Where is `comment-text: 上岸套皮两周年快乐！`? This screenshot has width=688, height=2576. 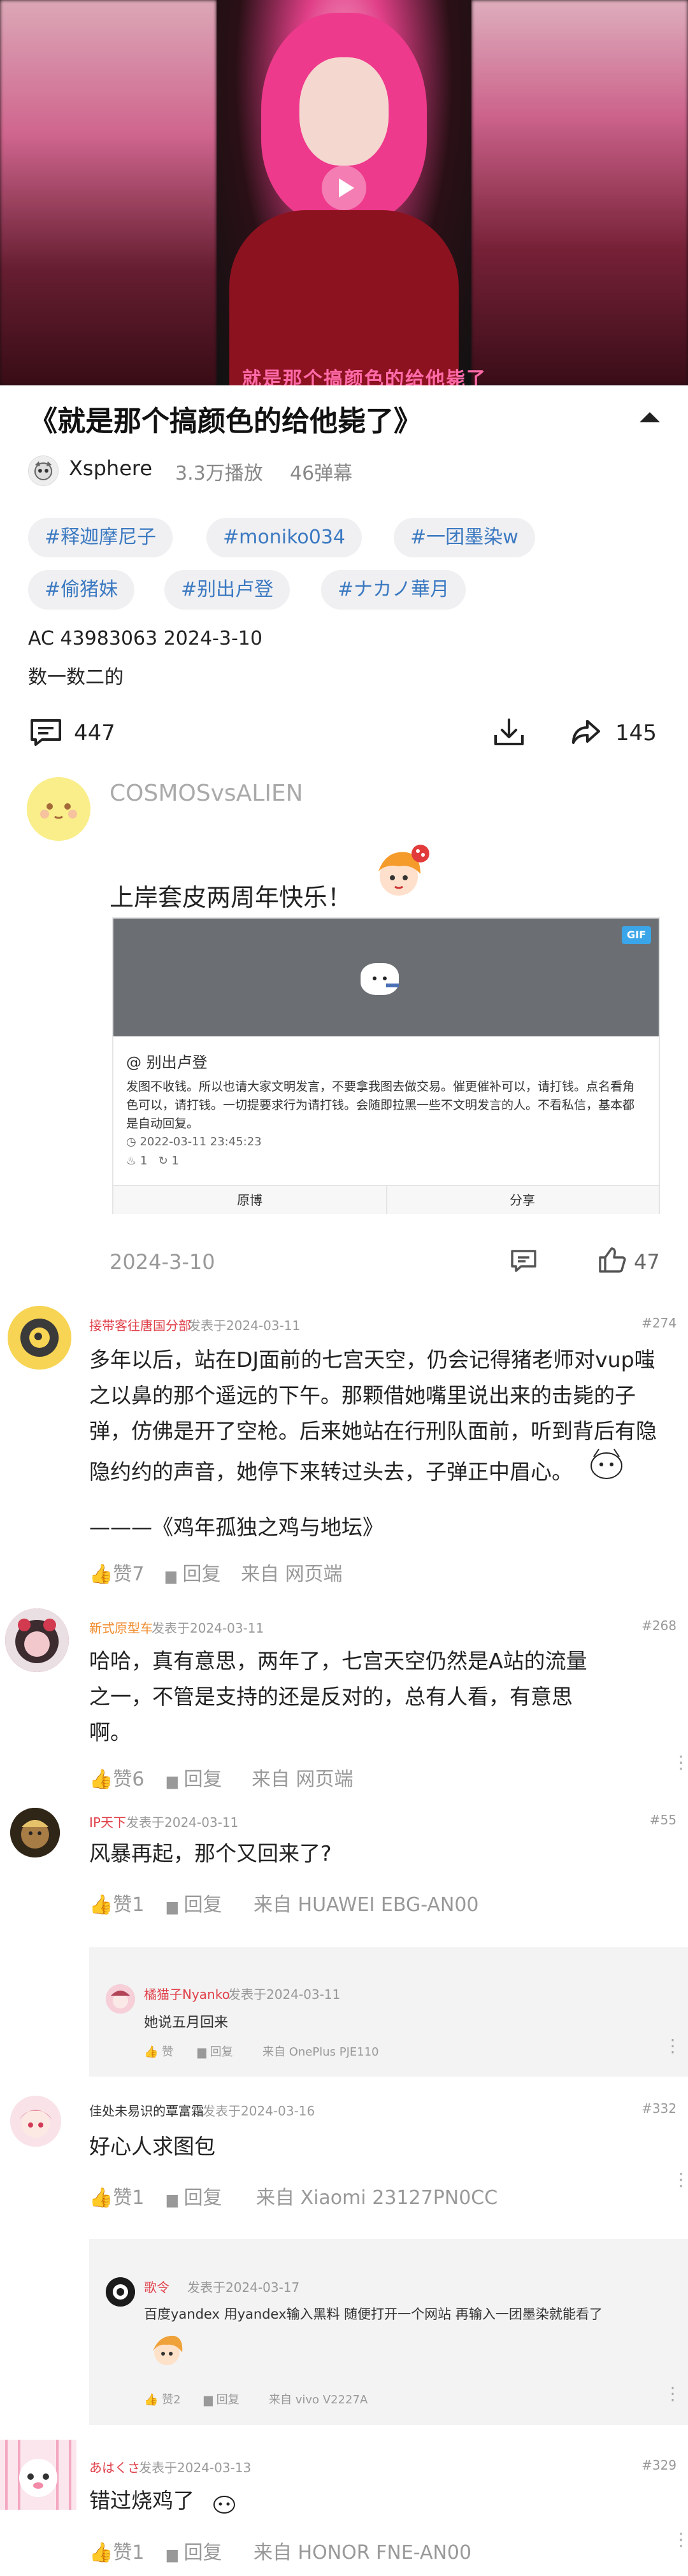 comment-text: 上岸套皮两周年快乐！ is located at coordinates (231, 898).